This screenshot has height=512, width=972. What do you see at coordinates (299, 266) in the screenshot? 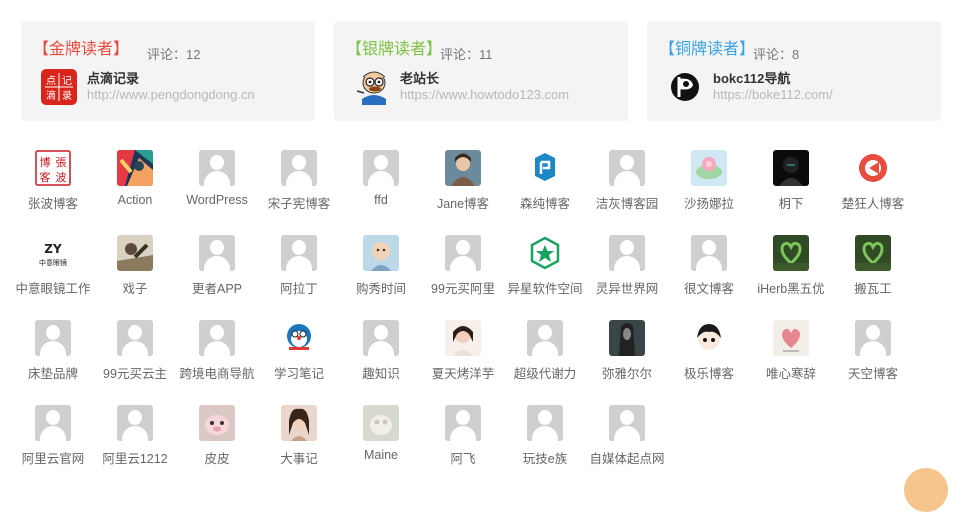
I see `reader-item: 阿拉丁` at bounding box center [299, 266].